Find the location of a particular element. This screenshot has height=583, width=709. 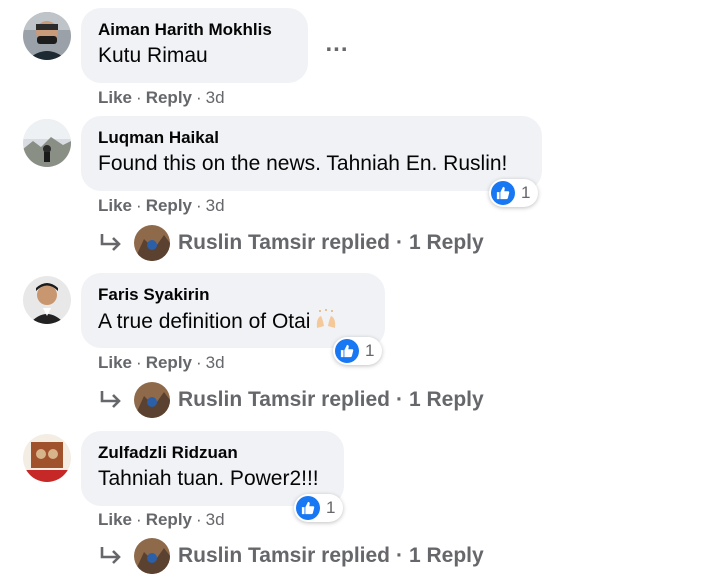

comment-bubble: Aiman Harith Mokhlis Kutu Rimau is located at coordinates (194, 45).